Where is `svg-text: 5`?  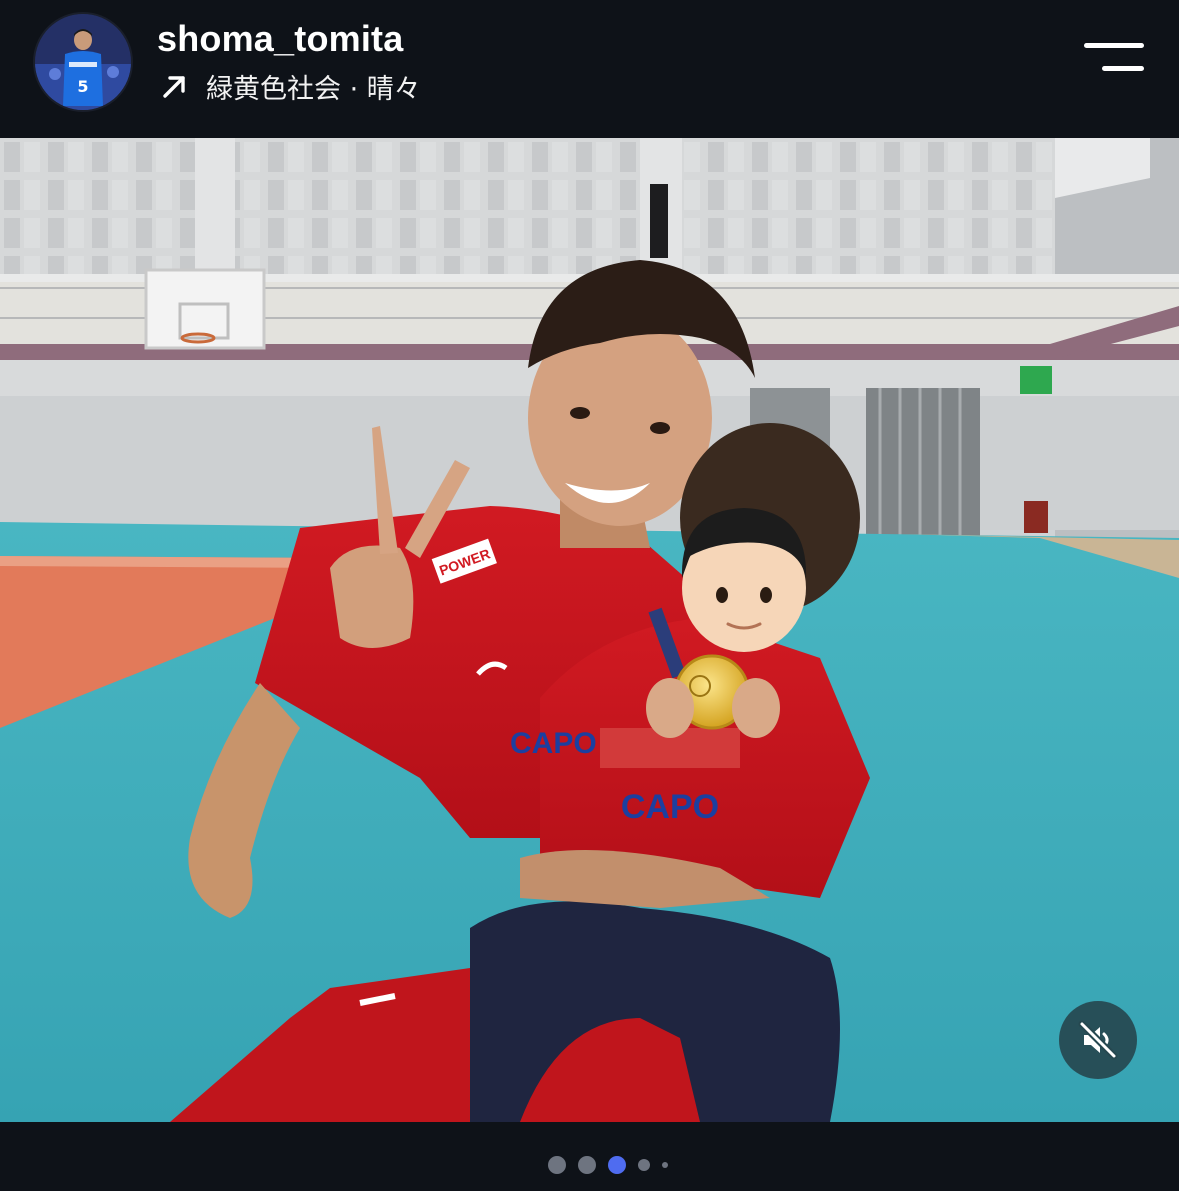
svg-text: 5 is located at coordinates (82, 86).